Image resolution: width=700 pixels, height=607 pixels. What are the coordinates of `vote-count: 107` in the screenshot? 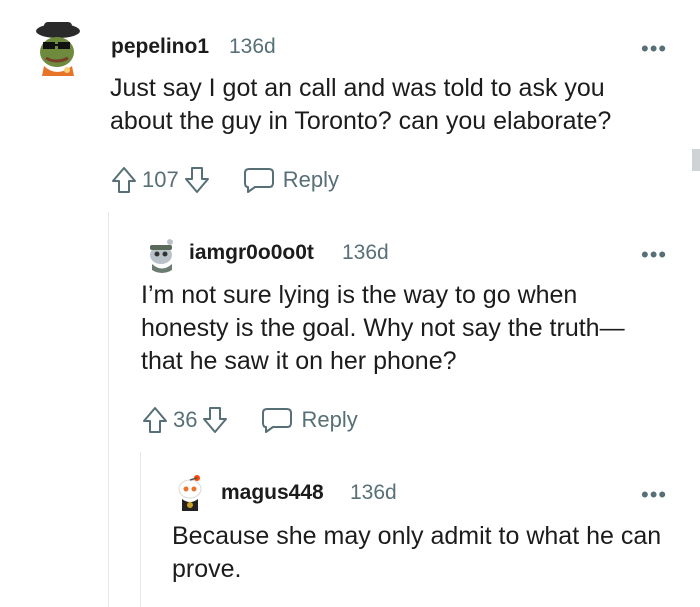 It's located at (160, 179).